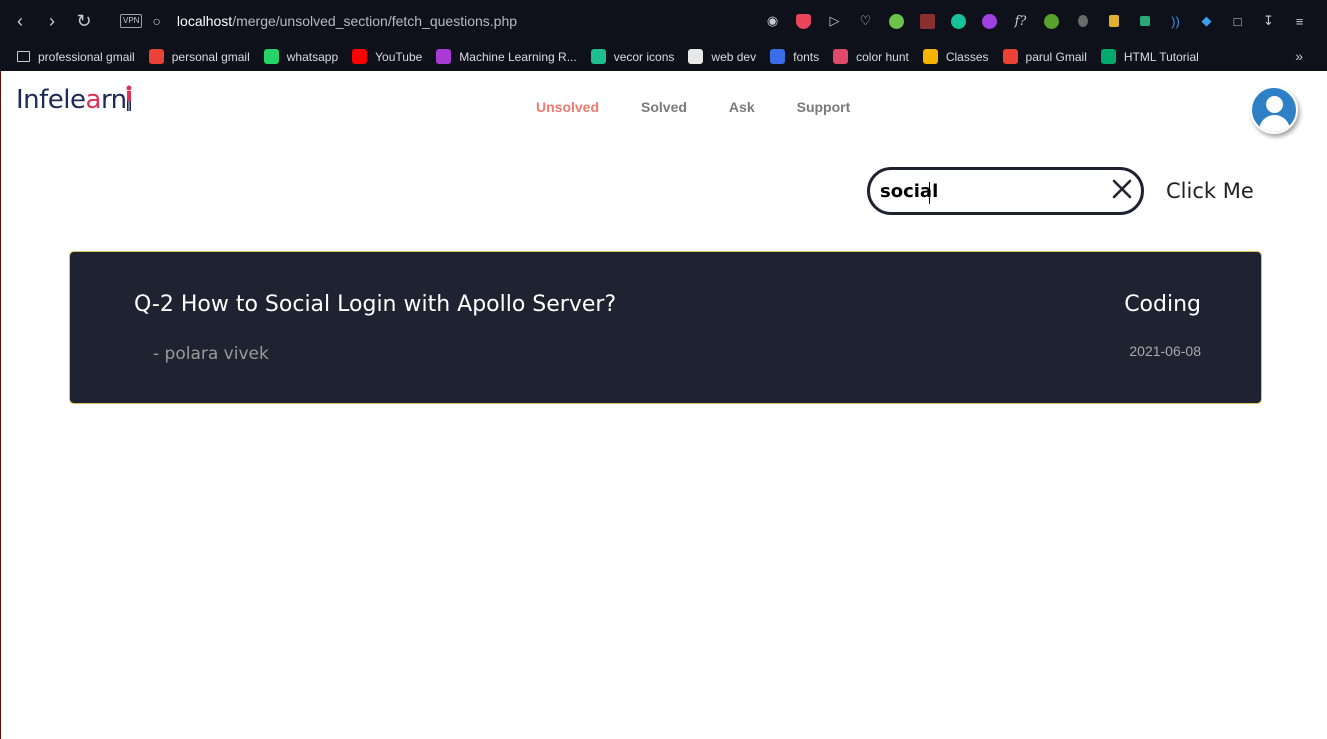 The image size is (1327, 739). What do you see at coordinates (1206, 21) in the screenshot?
I see `diamond-icon: ◆` at bounding box center [1206, 21].